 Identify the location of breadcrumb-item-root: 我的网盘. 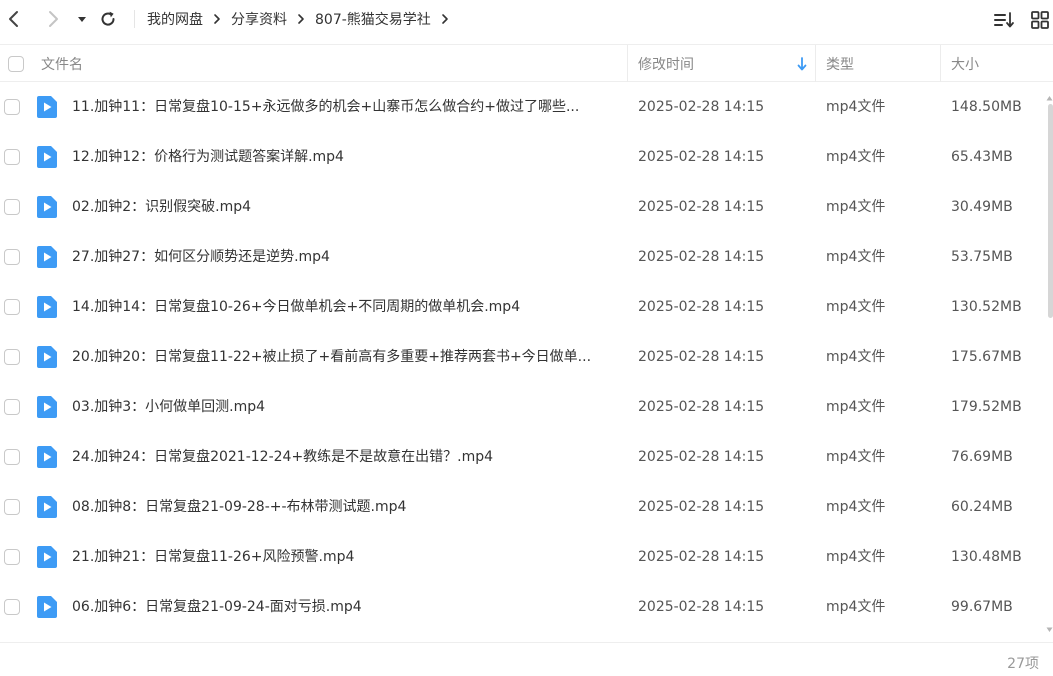
(175, 19).